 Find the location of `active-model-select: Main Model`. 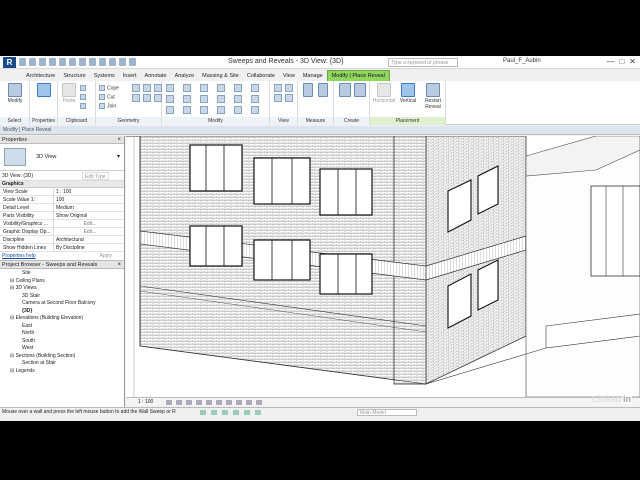

active-model-select: Main Model is located at coordinates (387, 412).